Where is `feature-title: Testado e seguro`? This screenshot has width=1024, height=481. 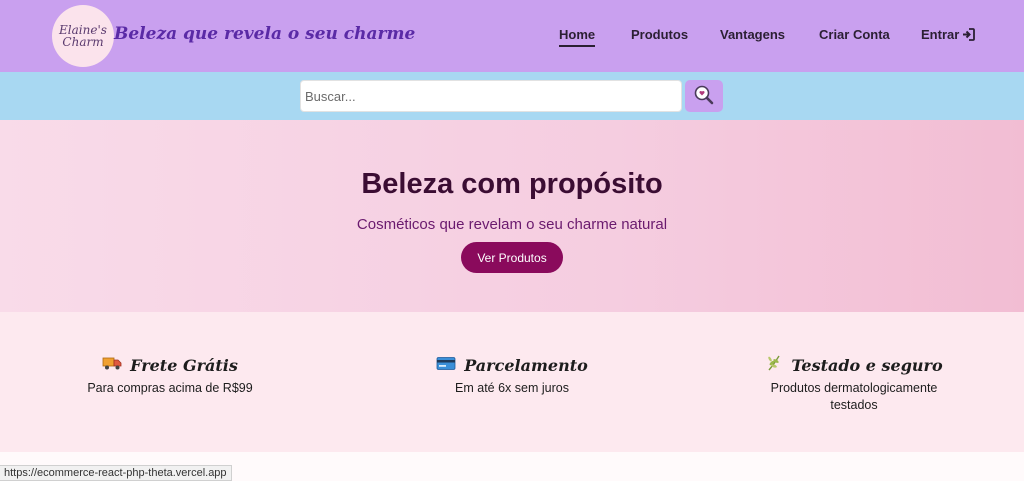 feature-title: Testado e seguro is located at coordinates (854, 365).